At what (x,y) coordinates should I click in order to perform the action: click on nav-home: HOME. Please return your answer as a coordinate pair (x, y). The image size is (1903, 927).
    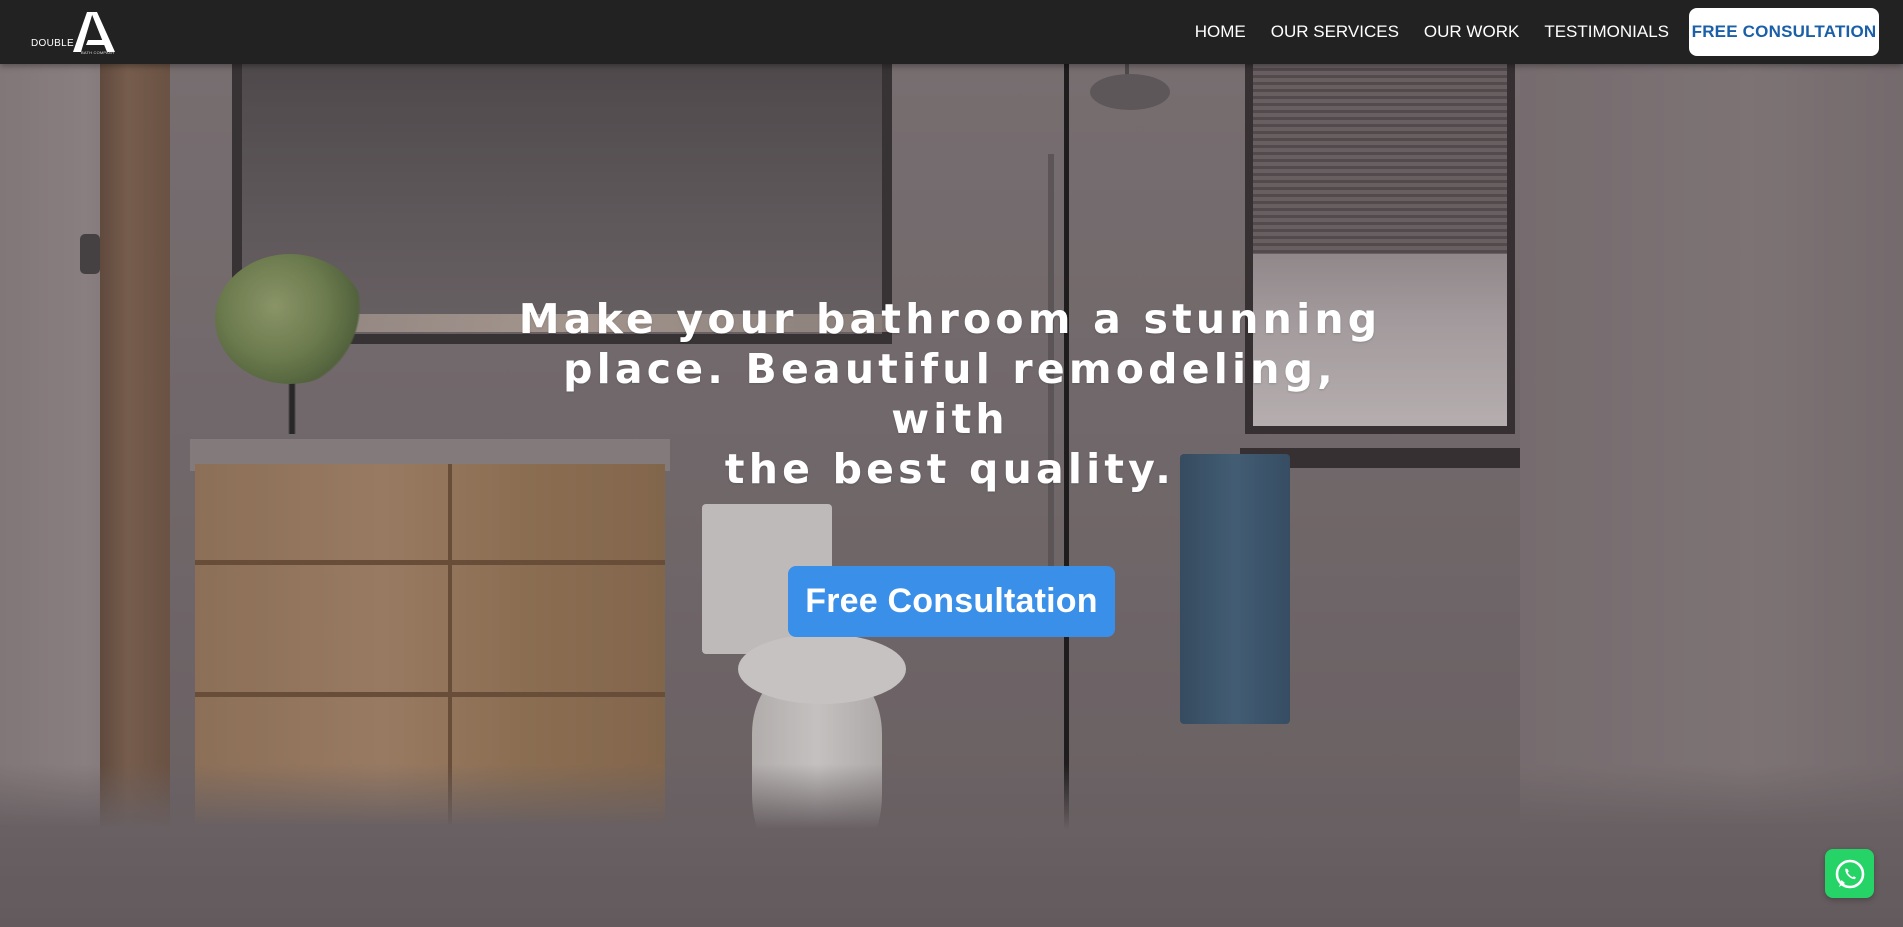
    Looking at the image, I should click on (1220, 32).